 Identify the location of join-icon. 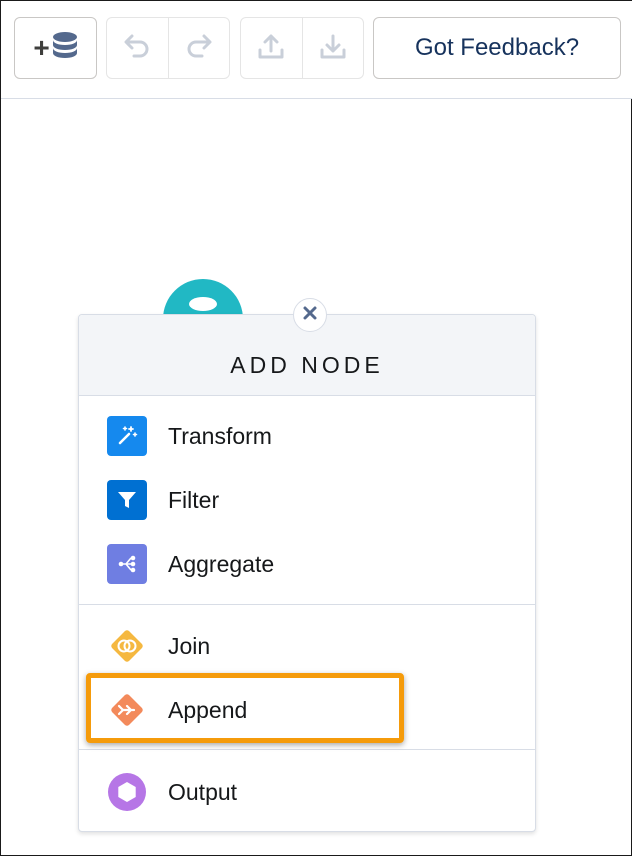
(127, 646).